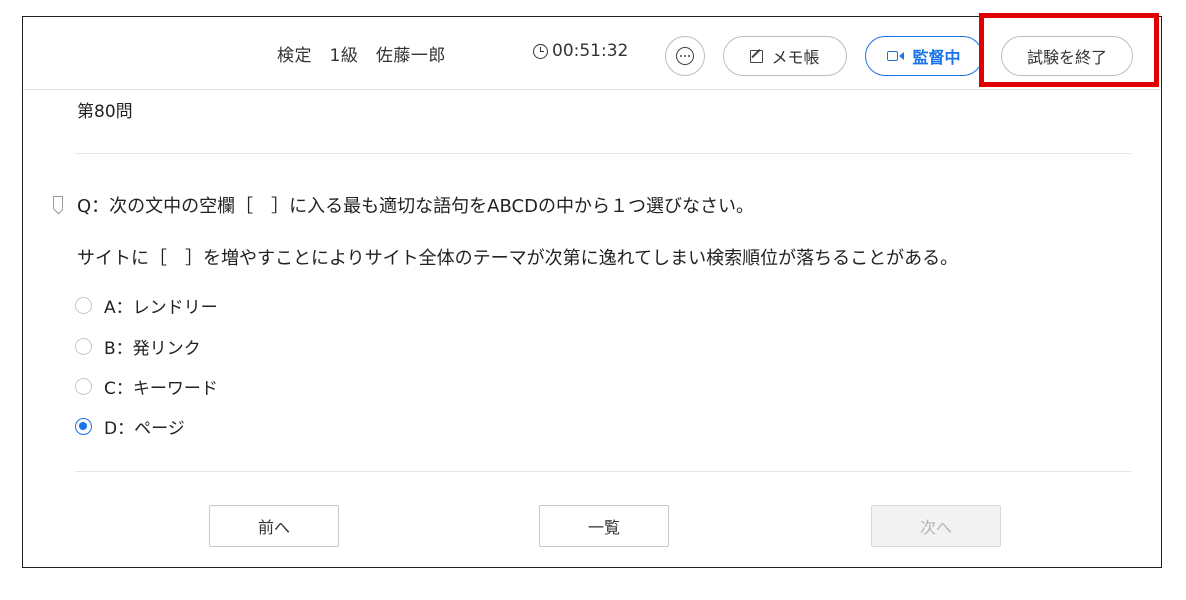 The height and width of the screenshot is (600, 1186). What do you see at coordinates (83, 305) in the screenshot?
I see `radio-a` at bounding box center [83, 305].